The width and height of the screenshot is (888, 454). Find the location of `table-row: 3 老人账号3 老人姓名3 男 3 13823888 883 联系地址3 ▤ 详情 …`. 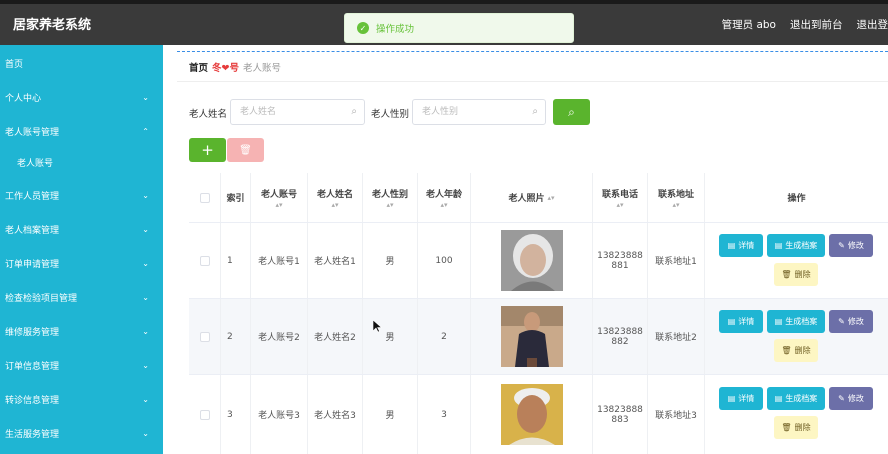

table-row: 3 老人账号3 老人姓名3 男 3 13823888 883 联系地址3 ▤ 详情 … is located at coordinates (538, 414).